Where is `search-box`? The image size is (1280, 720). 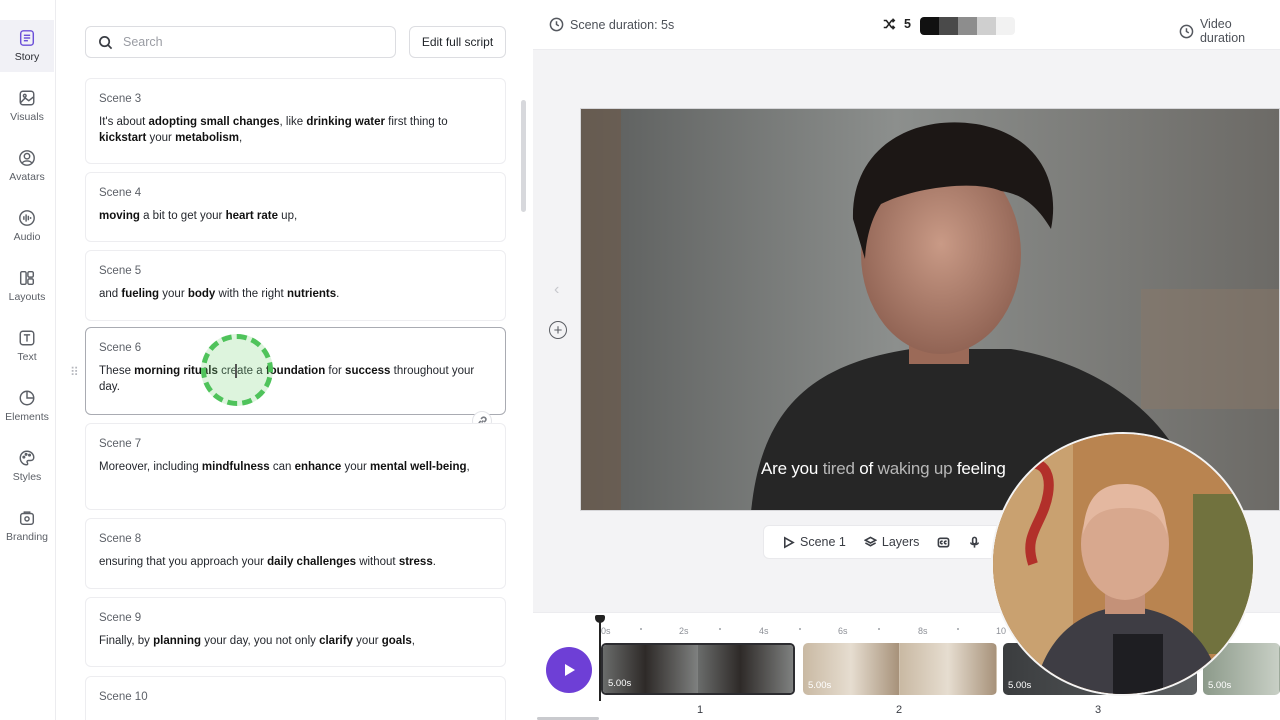 search-box is located at coordinates (240, 42).